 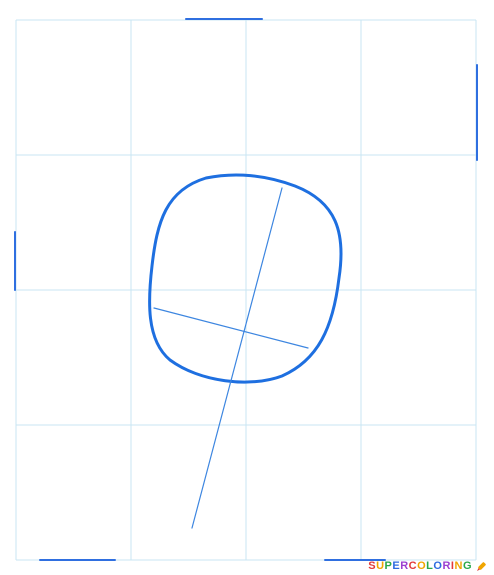 What do you see at coordinates (237, 358) in the screenshot?
I see `vertical-guide-line` at bounding box center [237, 358].